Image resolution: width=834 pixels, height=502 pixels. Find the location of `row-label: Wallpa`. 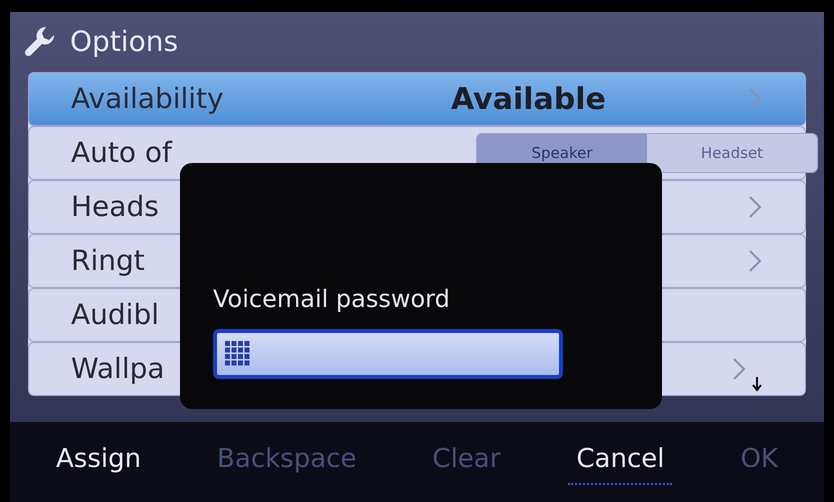

row-label: Wallpa is located at coordinates (118, 368).